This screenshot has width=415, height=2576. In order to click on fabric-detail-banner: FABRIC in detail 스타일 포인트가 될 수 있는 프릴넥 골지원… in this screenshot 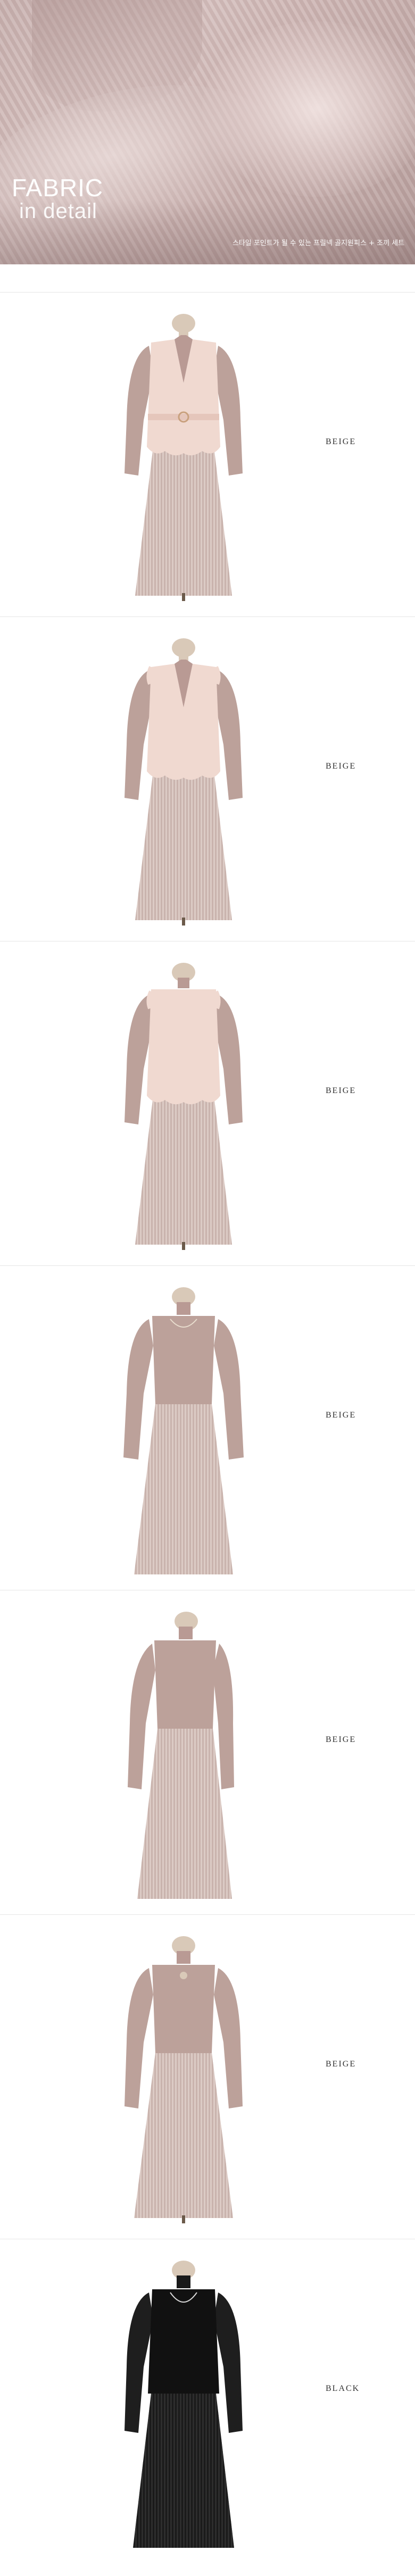, I will do `click(207, 132)`.